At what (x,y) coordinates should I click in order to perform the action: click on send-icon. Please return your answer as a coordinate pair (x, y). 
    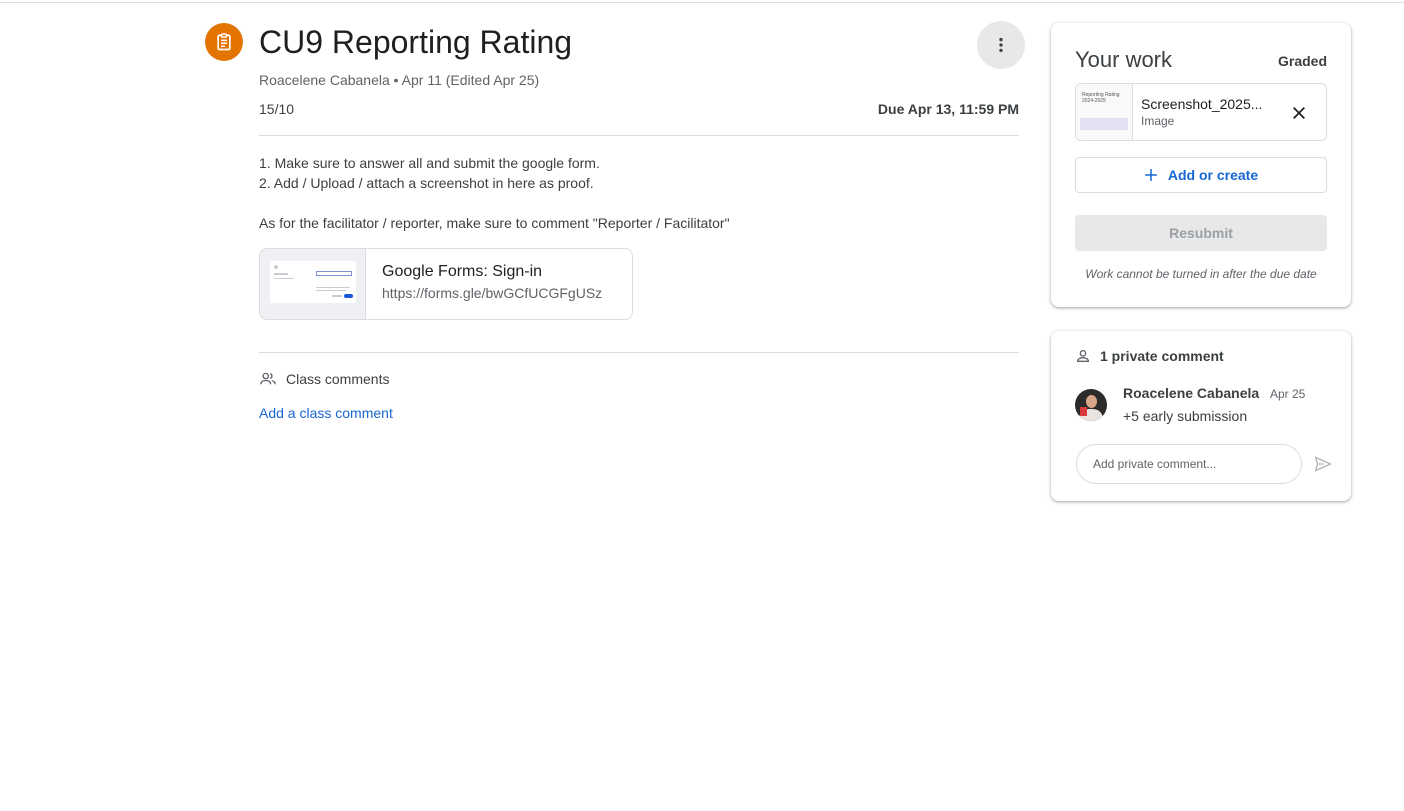
    Looking at the image, I should click on (1323, 464).